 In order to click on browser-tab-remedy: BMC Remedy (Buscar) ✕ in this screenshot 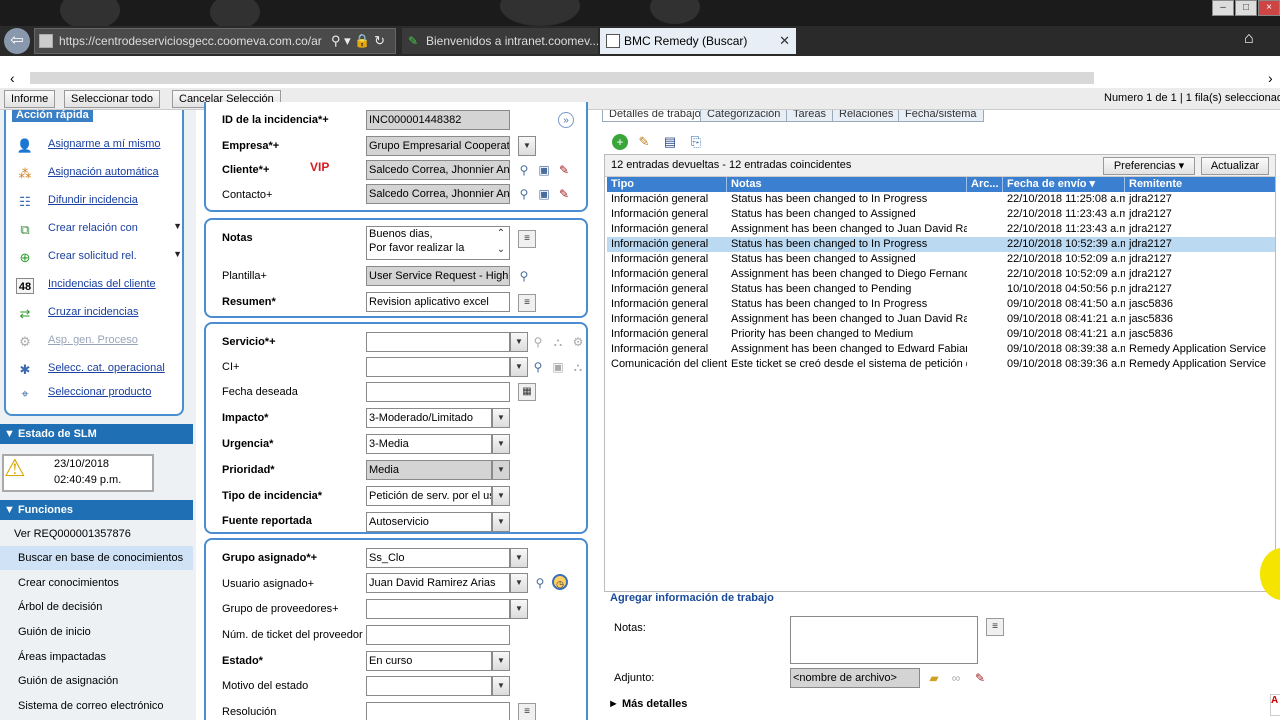, I will do `click(698, 41)`.